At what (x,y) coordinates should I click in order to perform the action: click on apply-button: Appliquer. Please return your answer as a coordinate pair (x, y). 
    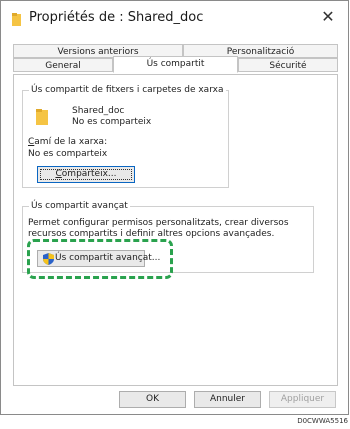
    Looking at the image, I should click on (302, 399).